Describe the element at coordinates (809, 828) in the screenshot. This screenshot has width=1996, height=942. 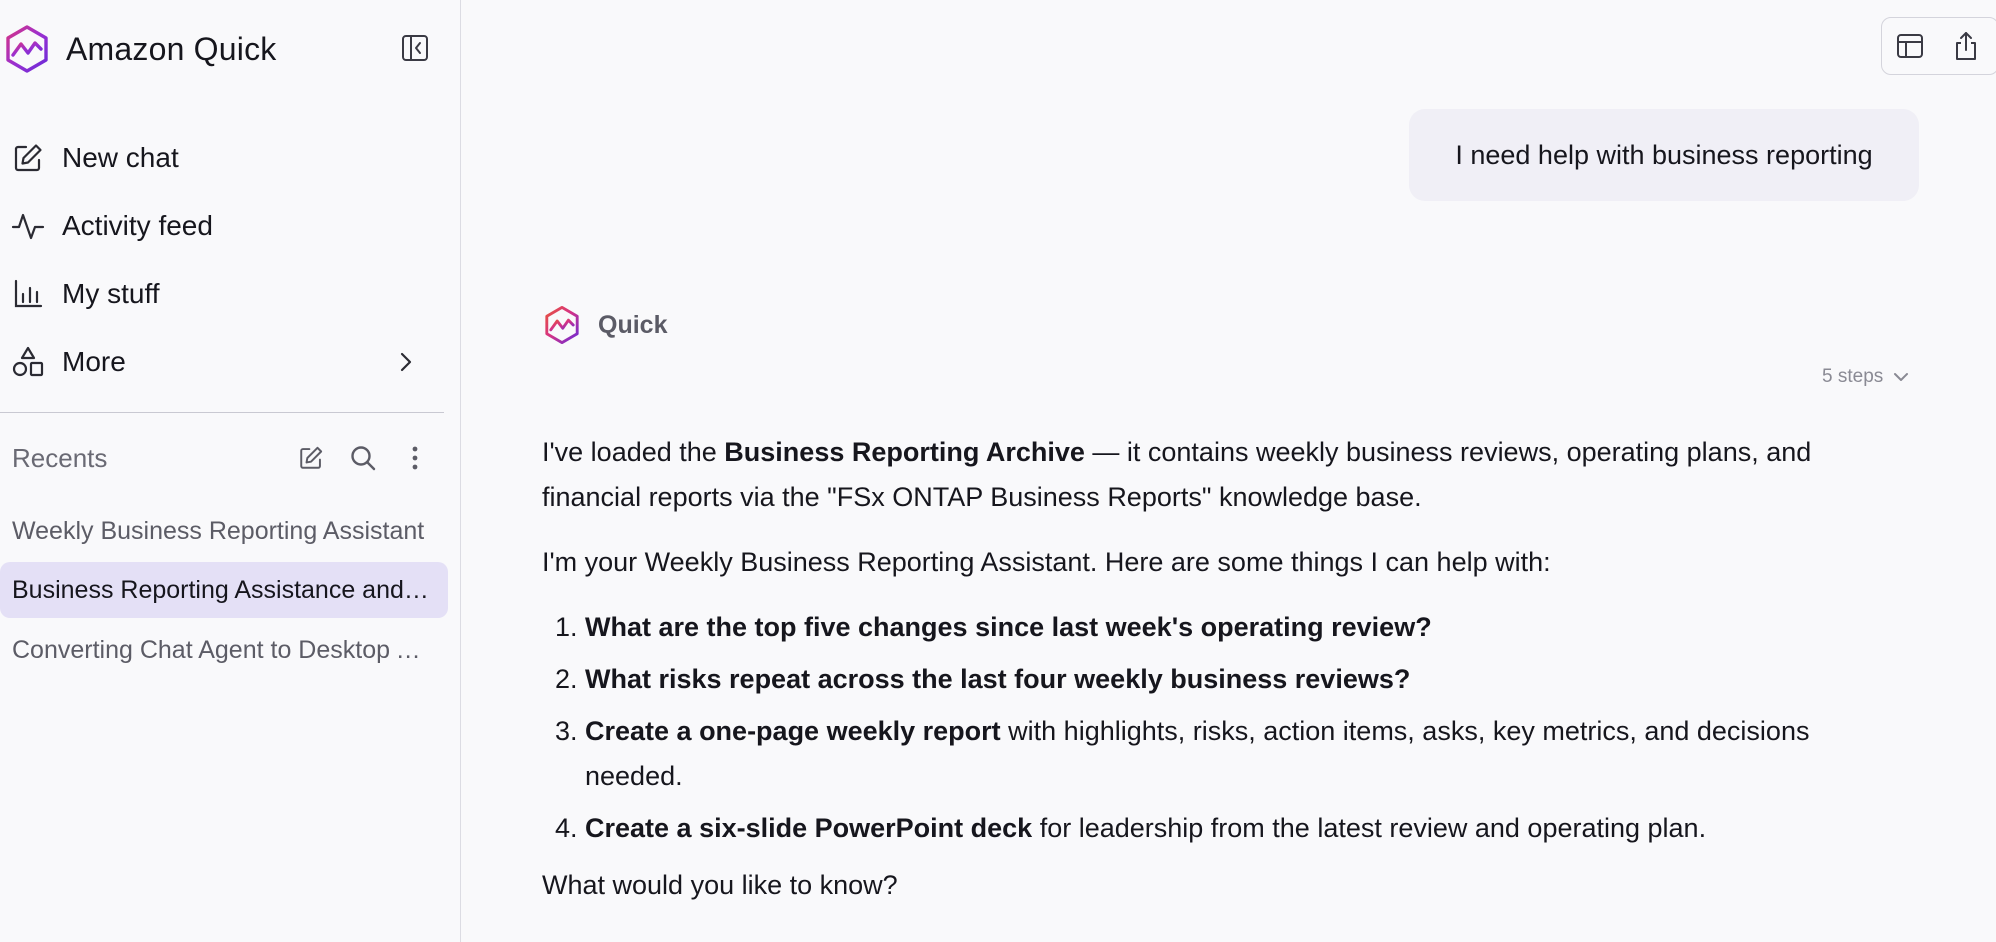
I see `bold-text: Create a six-slide PowerPoint deck` at that location.